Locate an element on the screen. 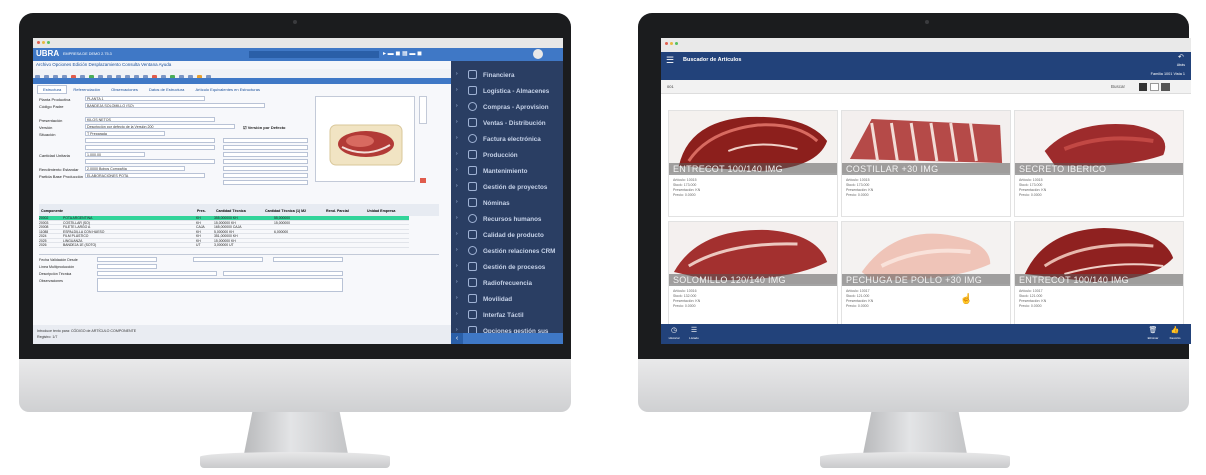  grid-view-icon is located at coordinates (1154, 87).